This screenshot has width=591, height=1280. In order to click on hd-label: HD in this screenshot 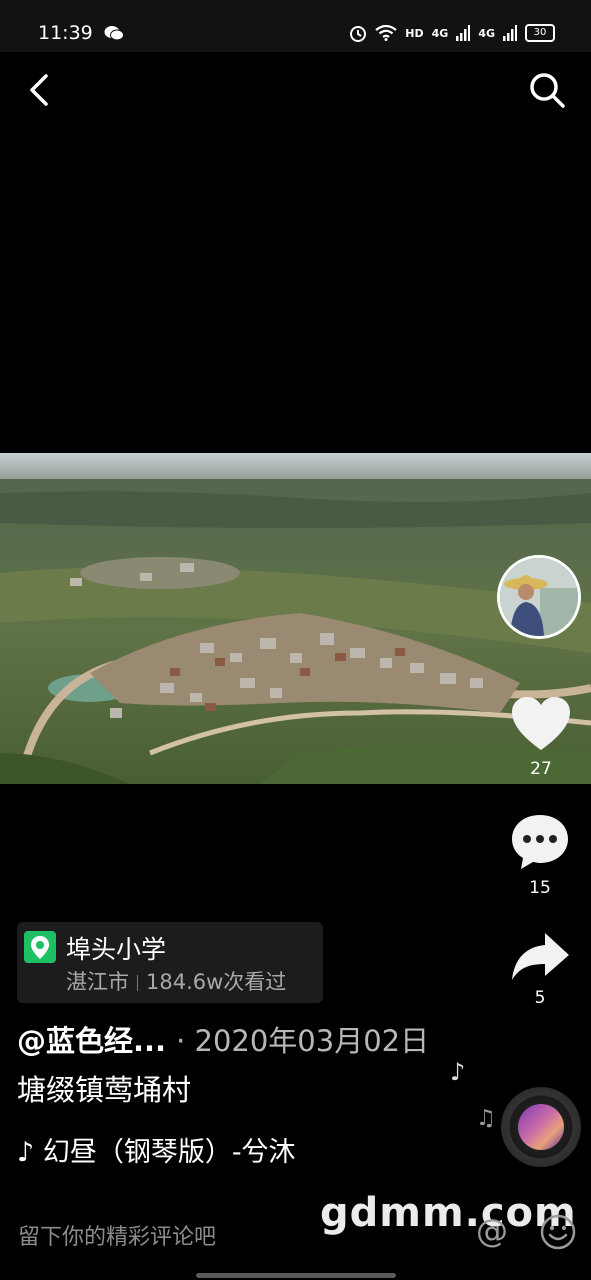, I will do `click(414, 33)`.